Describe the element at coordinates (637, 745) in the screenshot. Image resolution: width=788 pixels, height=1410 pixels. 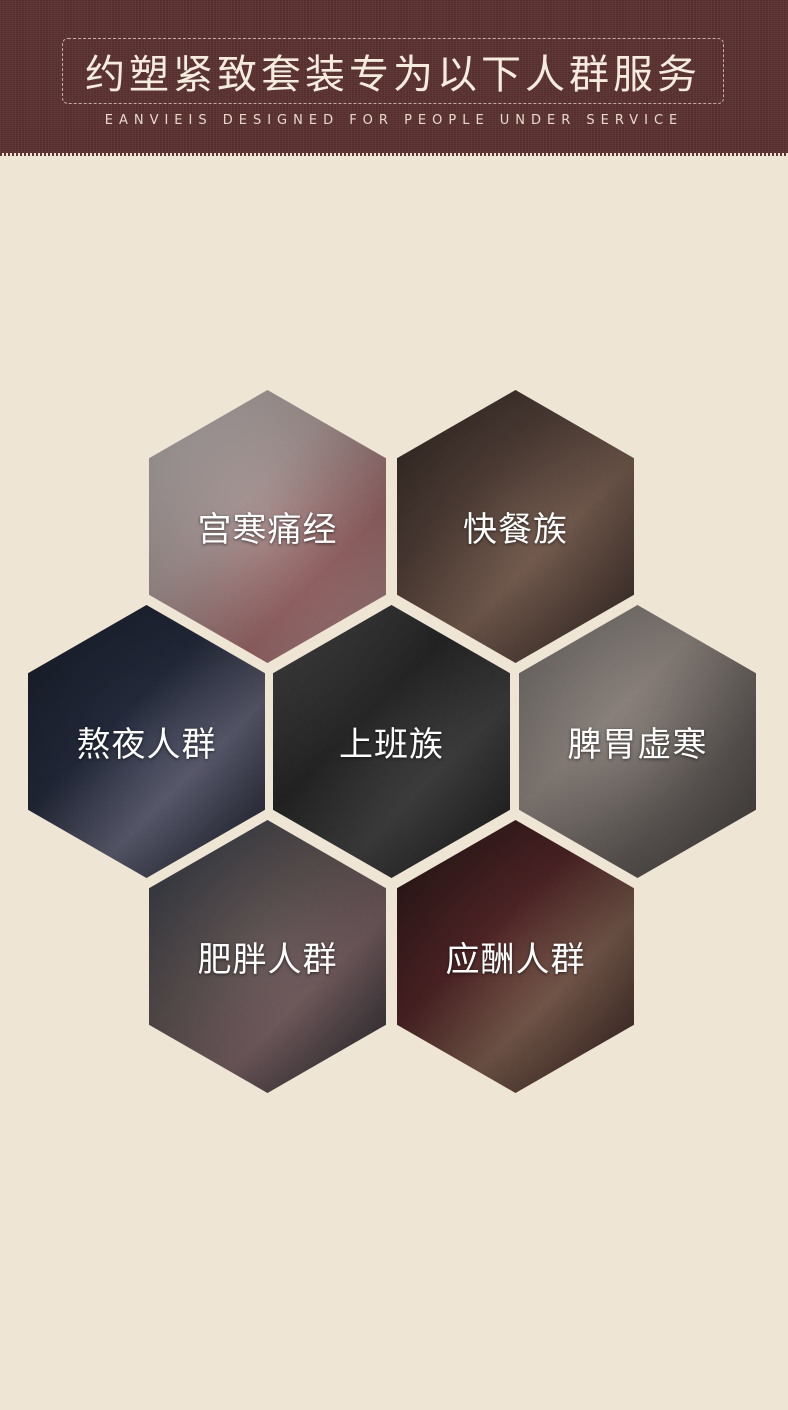
I see `hex-label: 脾胃虚寒` at that location.